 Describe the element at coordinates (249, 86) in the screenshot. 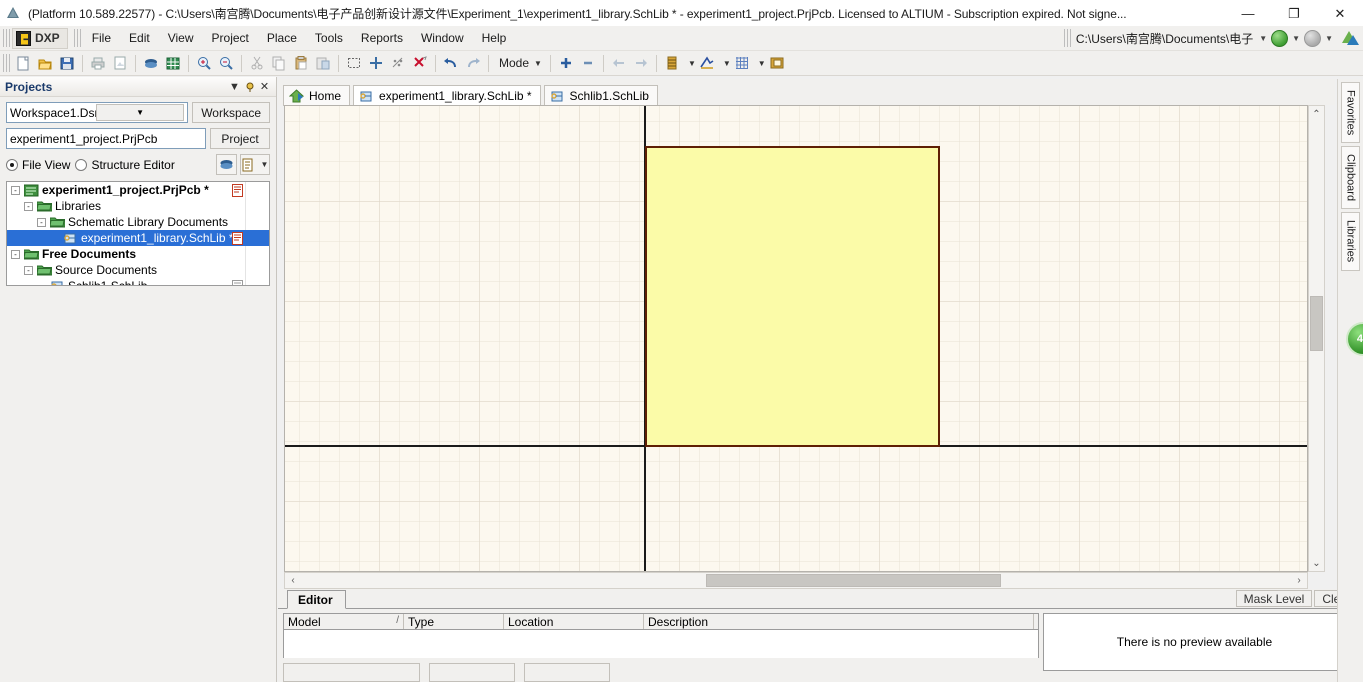

I see `pin-icon` at that location.